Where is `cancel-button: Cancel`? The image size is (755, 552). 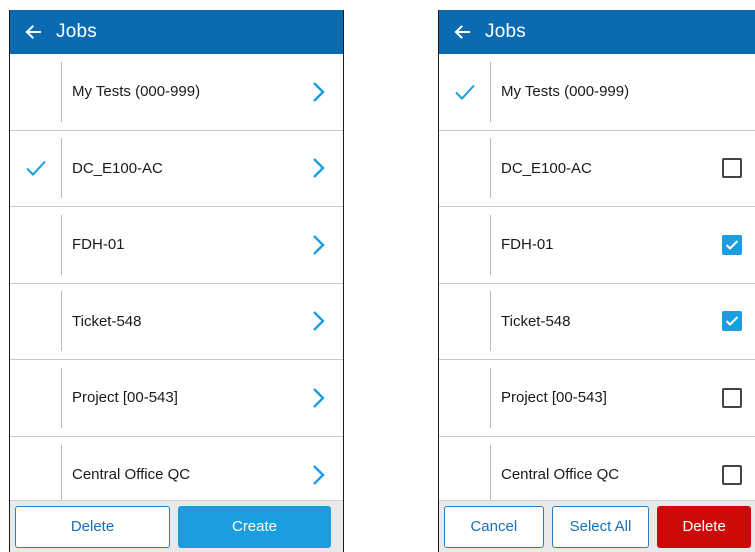
cancel-button: Cancel is located at coordinates (494, 526).